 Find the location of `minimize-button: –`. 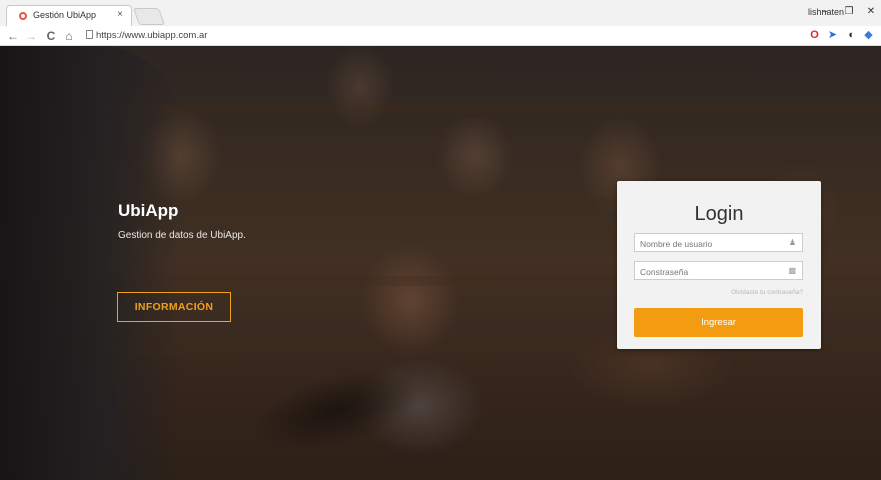

minimize-button: – is located at coordinates (825, 12).